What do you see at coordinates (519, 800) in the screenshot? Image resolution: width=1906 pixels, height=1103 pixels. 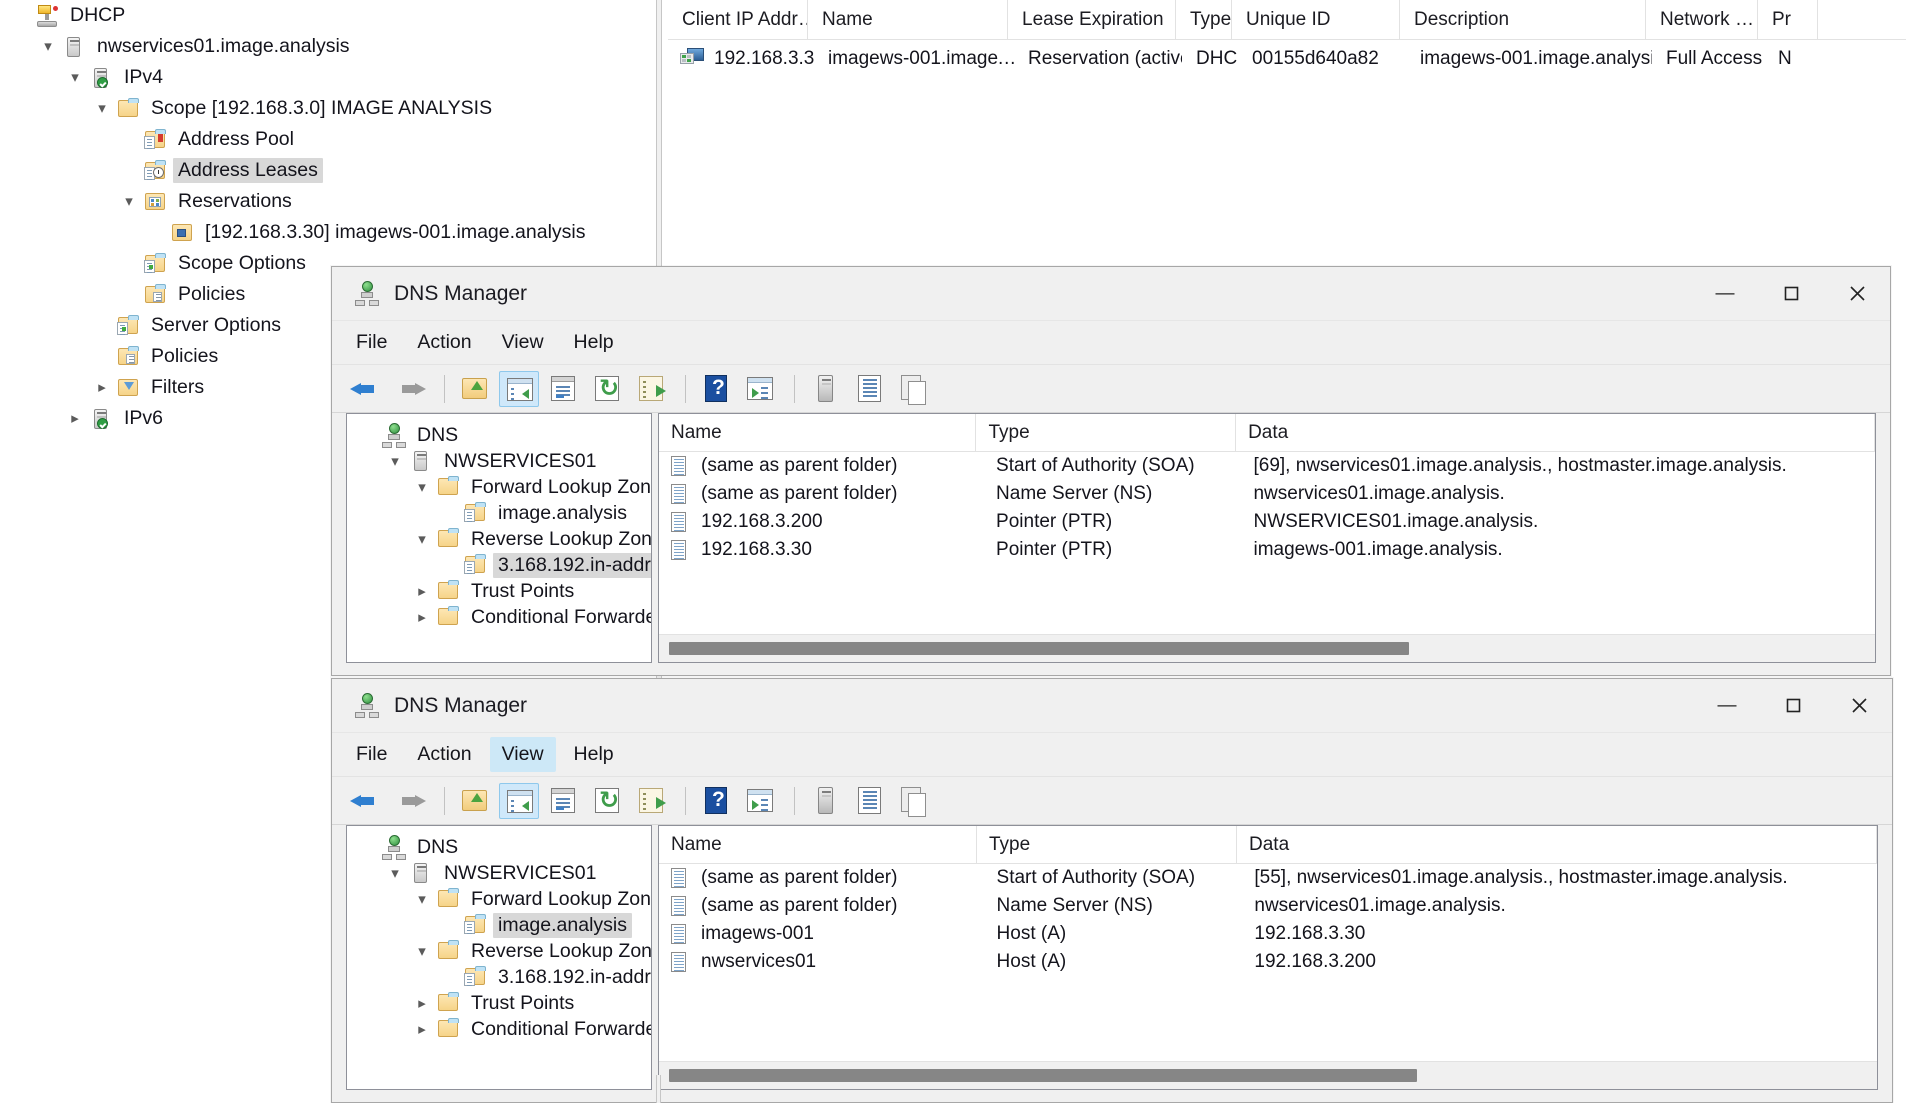 I see `toolbar-show-hide-console-tree-icon` at bounding box center [519, 800].